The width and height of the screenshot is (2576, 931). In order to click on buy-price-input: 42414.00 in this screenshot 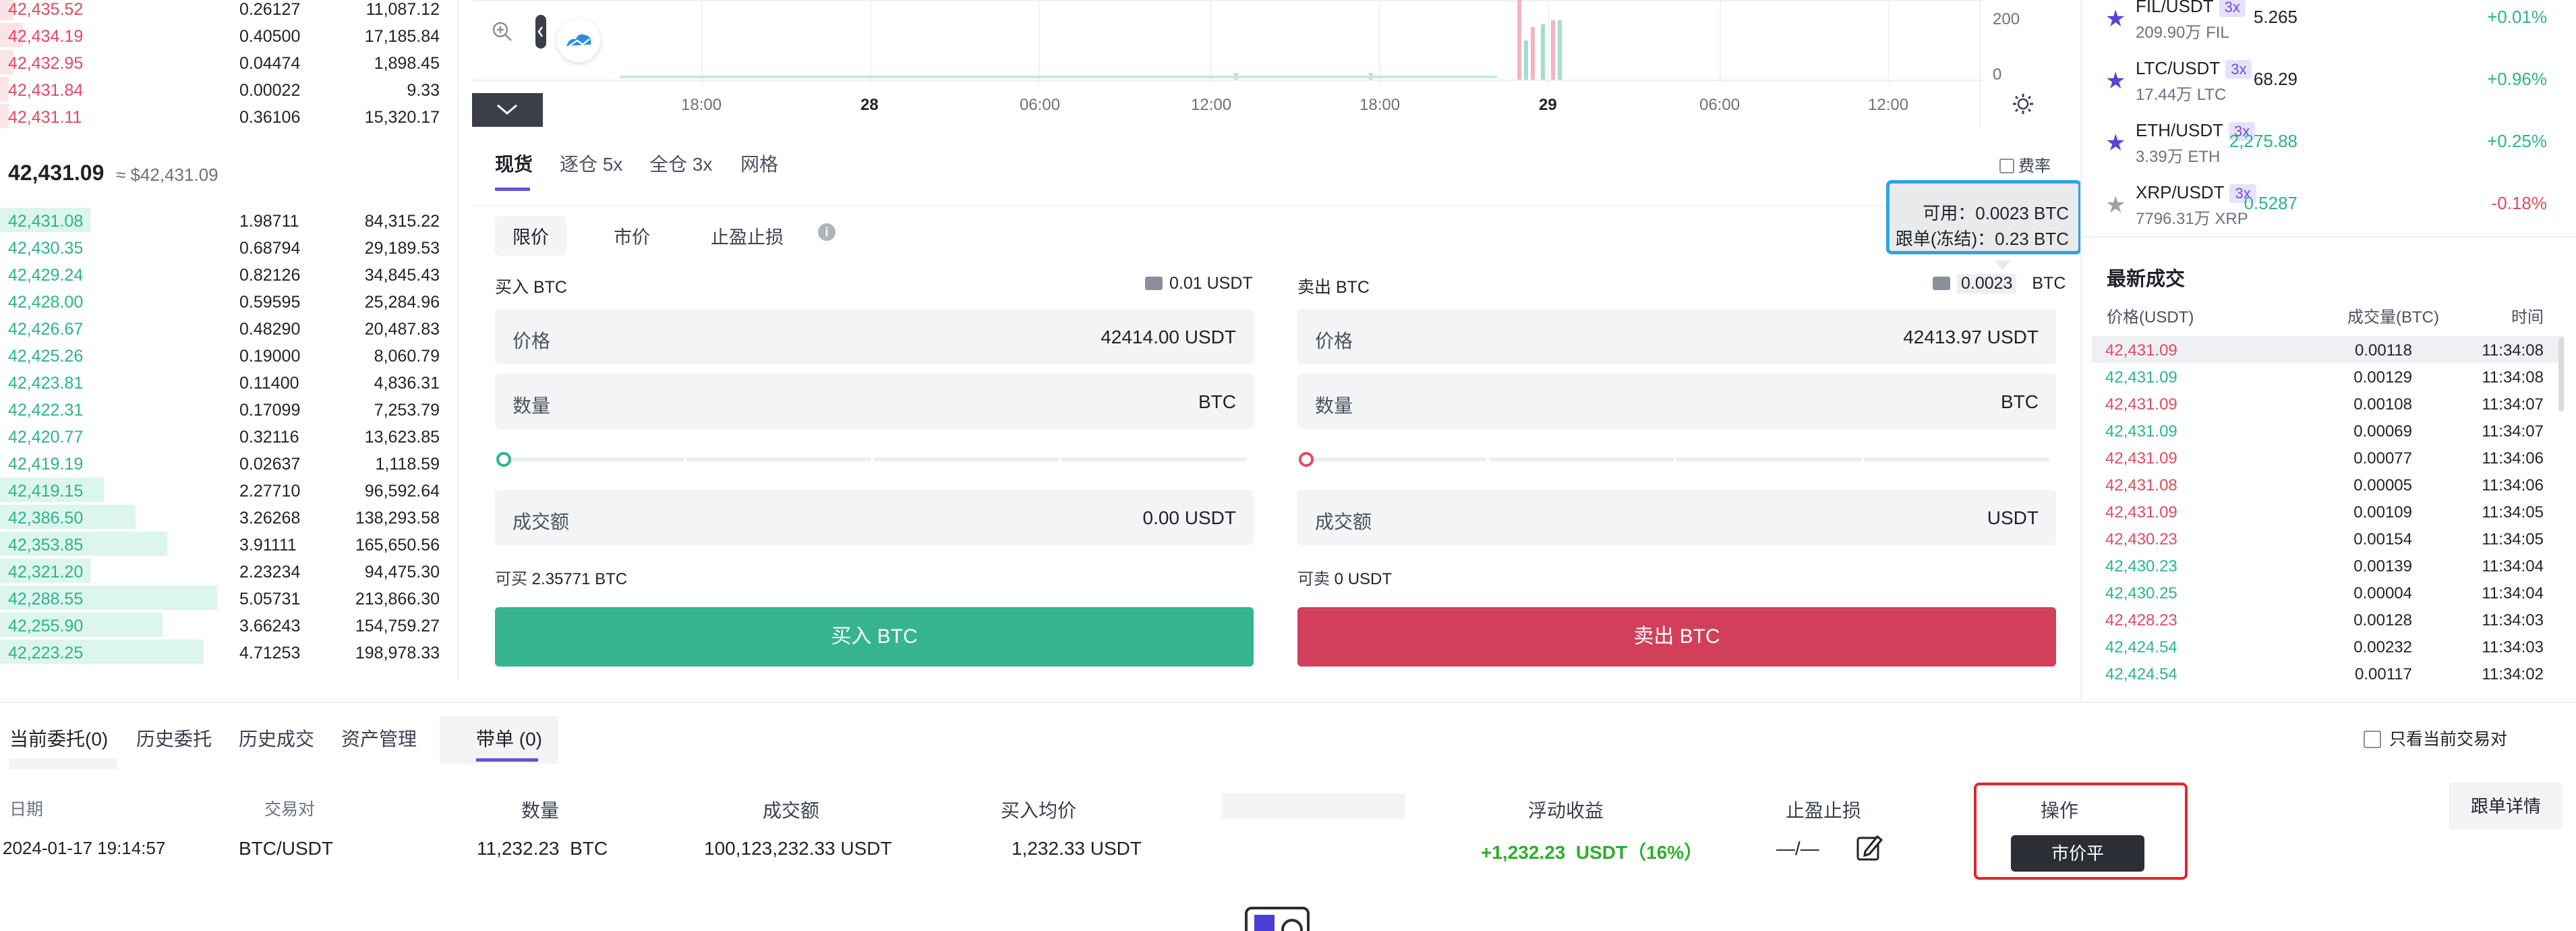, I will do `click(1140, 337)`.